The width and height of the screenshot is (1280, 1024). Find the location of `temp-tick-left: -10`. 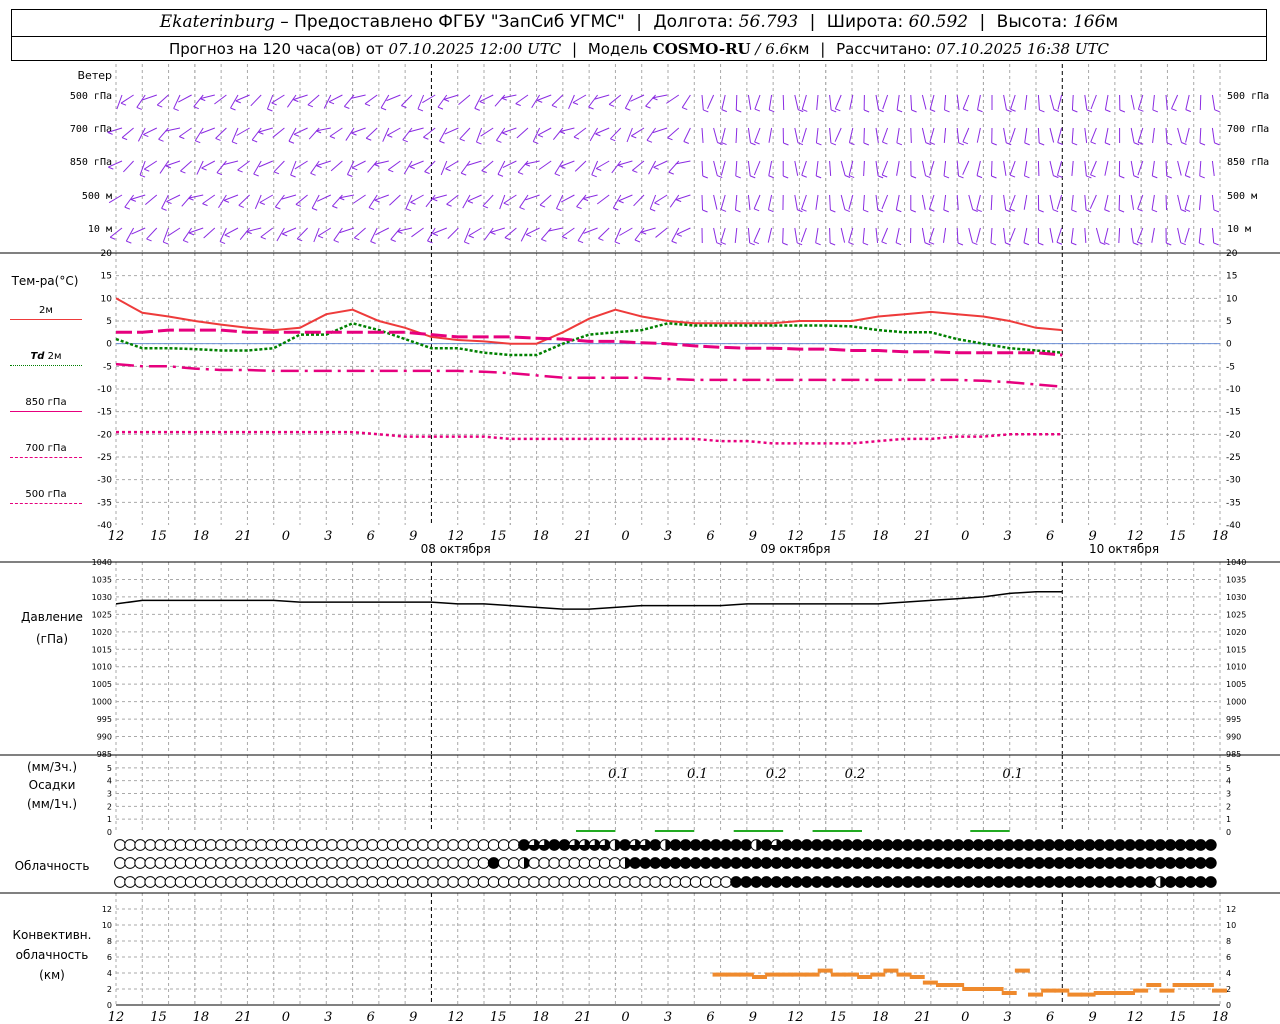

temp-tick-left: -10 is located at coordinates (104, 390).